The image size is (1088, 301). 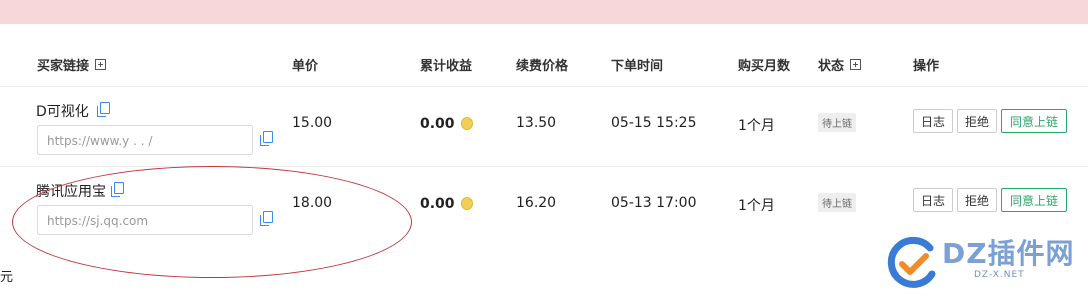 What do you see at coordinates (637, 66) in the screenshot?
I see `col-header-order-time: 下单时间` at bounding box center [637, 66].